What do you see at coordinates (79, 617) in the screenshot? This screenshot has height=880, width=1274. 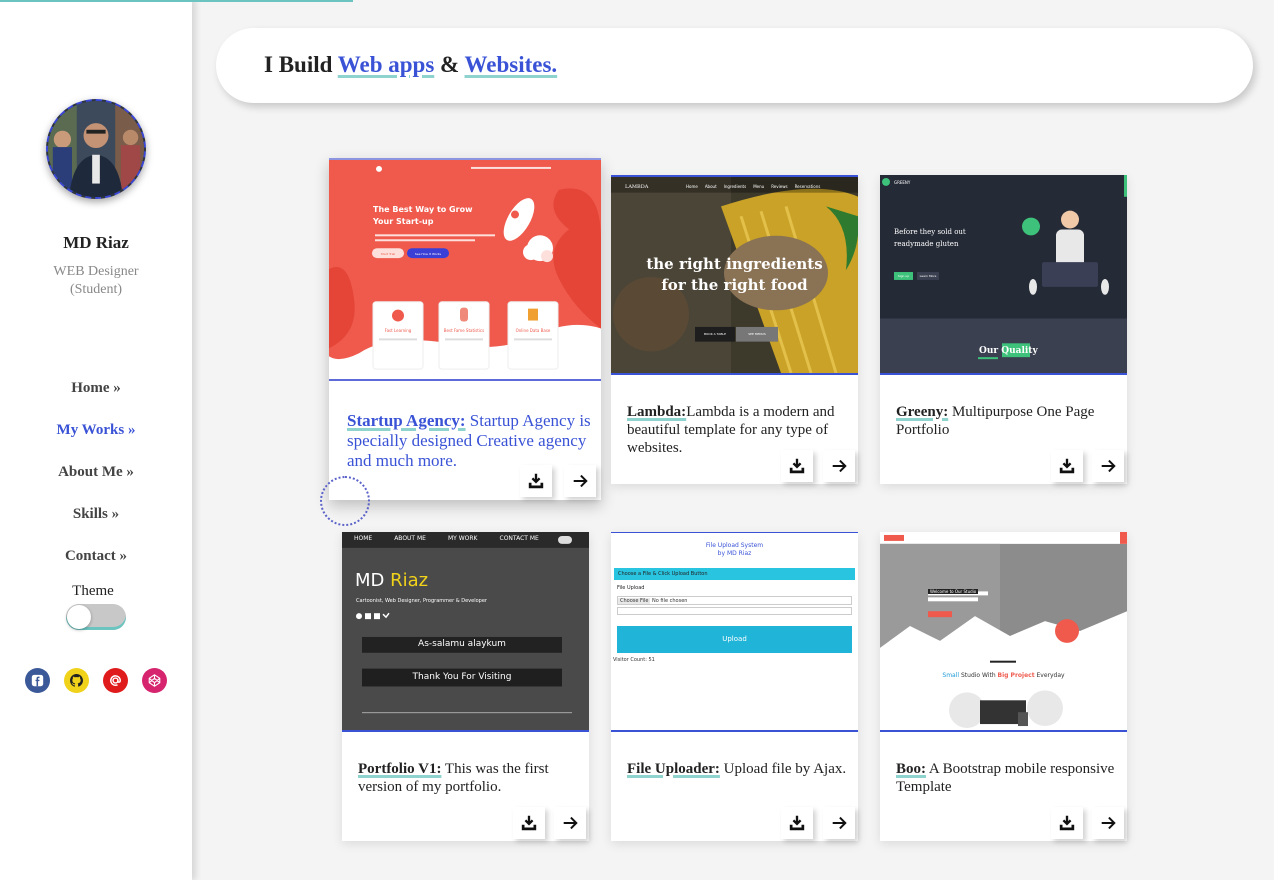 I see `theme-toggle-knob` at bounding box center [79, 617].